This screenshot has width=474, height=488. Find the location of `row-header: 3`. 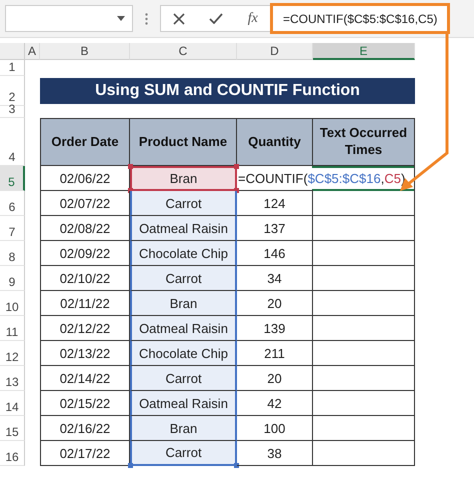

row-header: 3 is located at coordinates (12, 112).